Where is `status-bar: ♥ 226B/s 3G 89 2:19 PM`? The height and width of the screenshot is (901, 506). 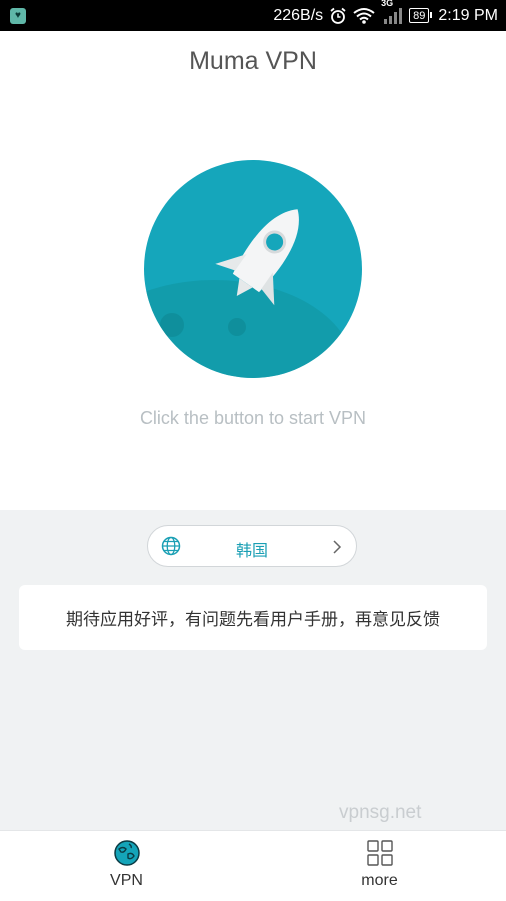
status-bar: ♥ 226B/s 3G 89 2:19 PM is located at coordinates (253, 15).